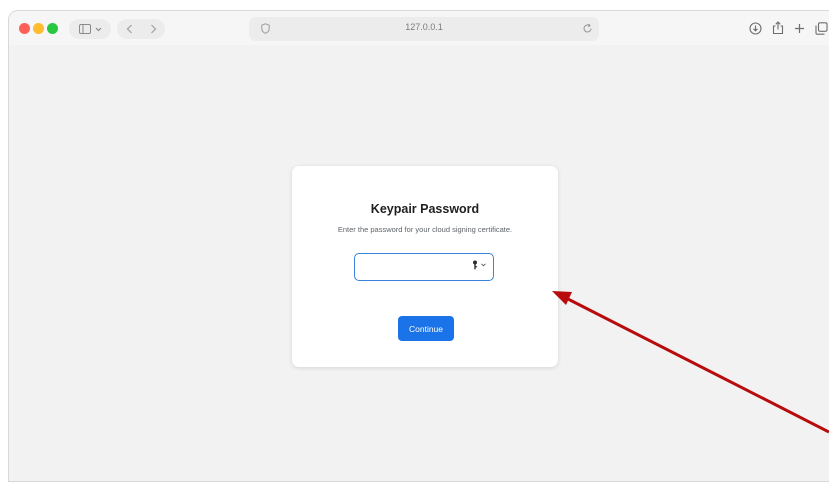 The width and height of the screenshot is (829, 482). Describe the element at coordinates (479, 265) in the screenshot. I see `key-icon` at that location.